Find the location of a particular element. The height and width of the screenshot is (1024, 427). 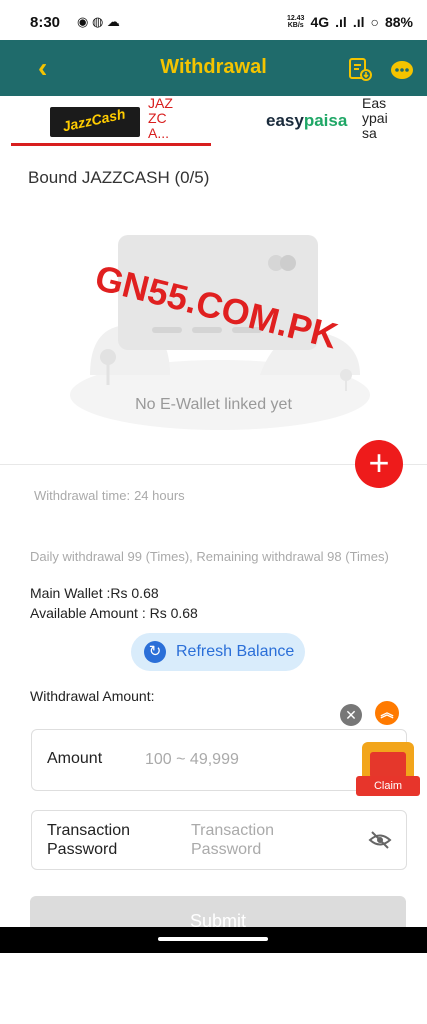

withdrawal-time: Withdrawal time: 24 hours is located at coordinates (107, 495).